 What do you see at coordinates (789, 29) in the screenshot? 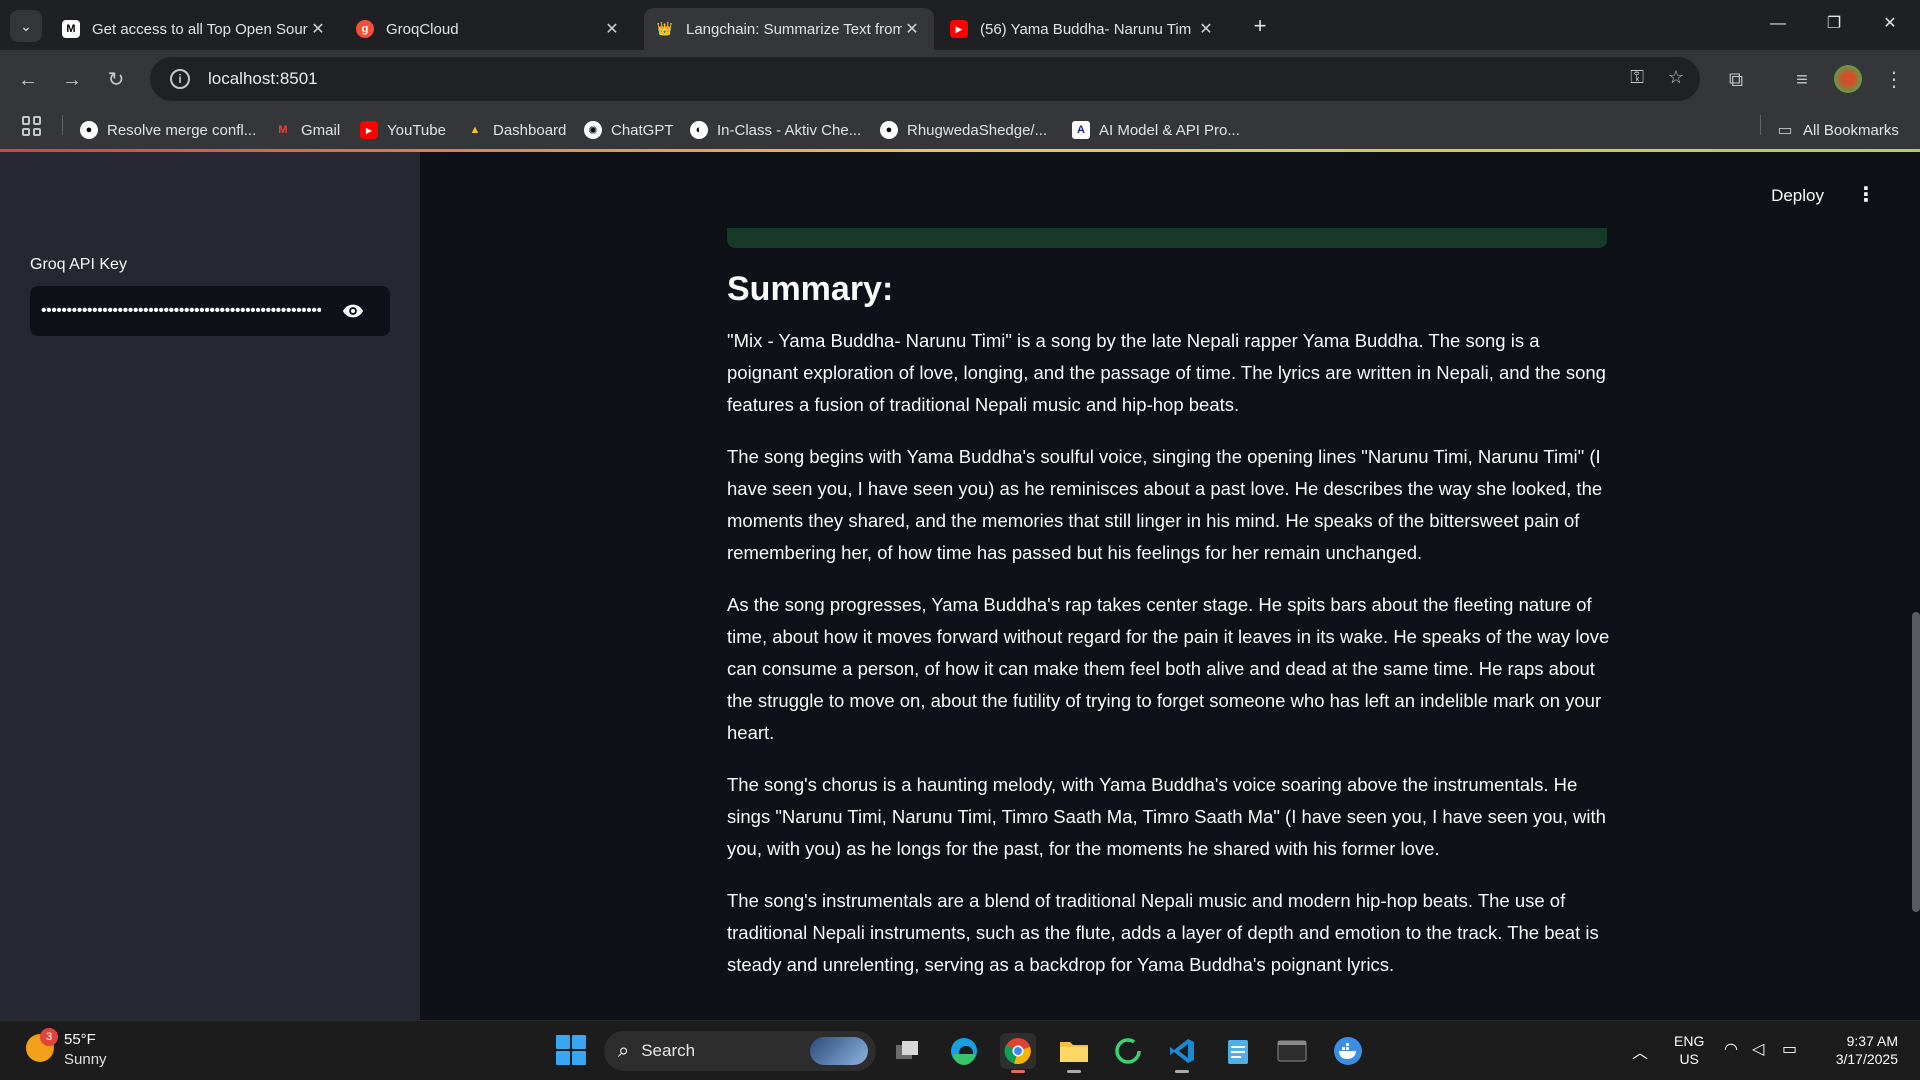
I see `tab-langchain: 👑 Langchain: Summarize Text from ✕` at bounding box center [789, 29].